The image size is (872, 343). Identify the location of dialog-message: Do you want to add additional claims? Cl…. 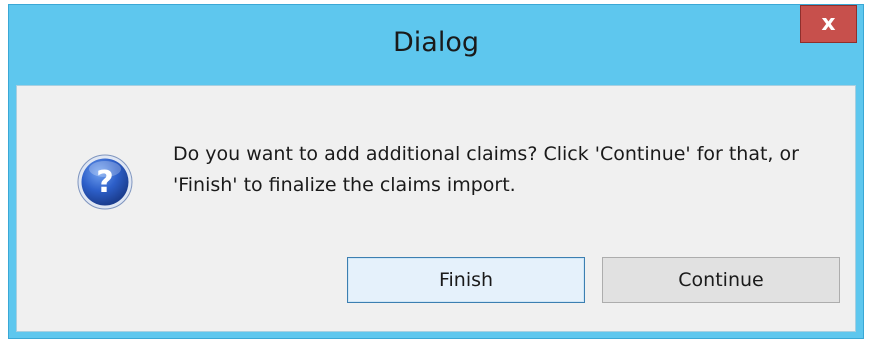
(486, 169).